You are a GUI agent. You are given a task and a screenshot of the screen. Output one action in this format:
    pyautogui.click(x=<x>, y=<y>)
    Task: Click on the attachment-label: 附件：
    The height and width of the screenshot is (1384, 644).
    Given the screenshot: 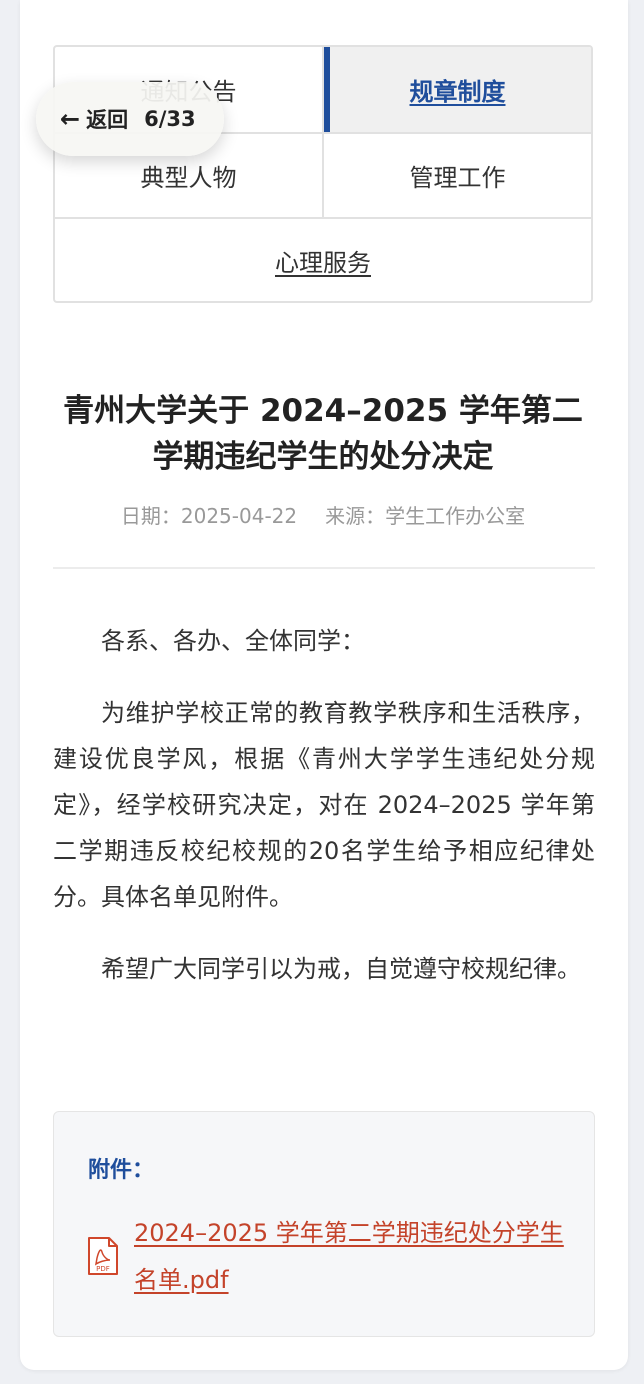 What is the action you would take?
    pyautogui.click(x=121, y=1170)
    